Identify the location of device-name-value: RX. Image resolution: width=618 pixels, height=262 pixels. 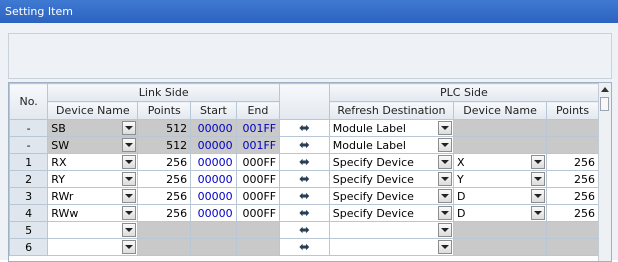
(59, 162).